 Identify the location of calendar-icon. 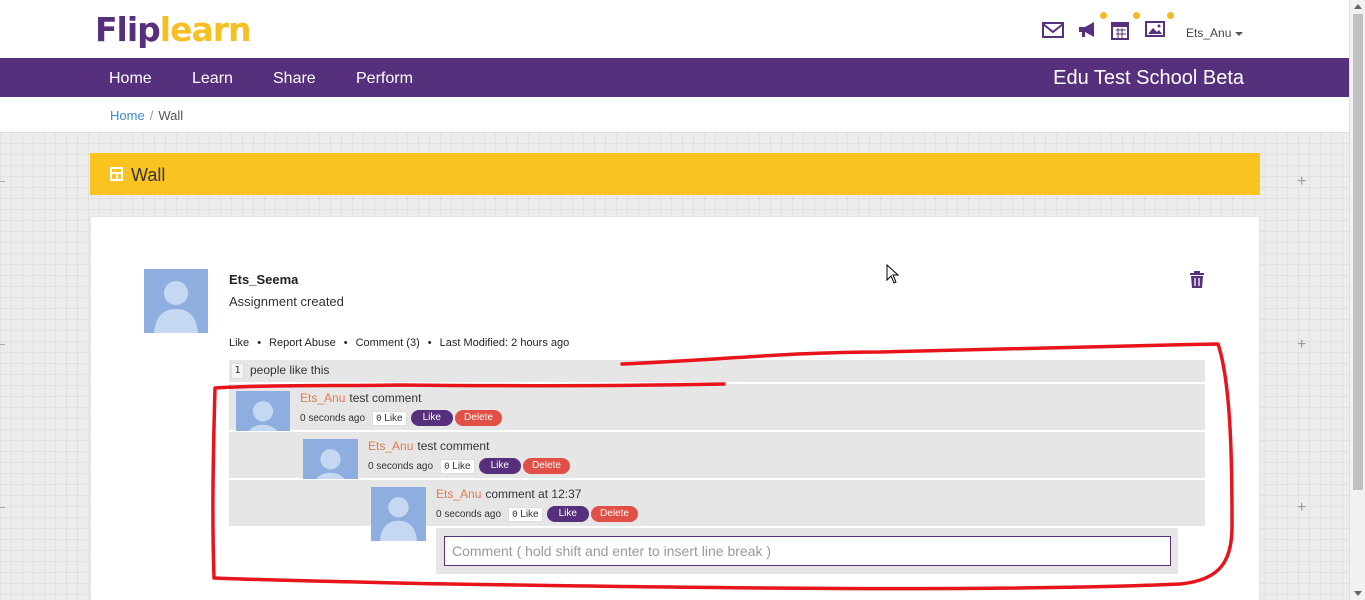
(1125, 26).